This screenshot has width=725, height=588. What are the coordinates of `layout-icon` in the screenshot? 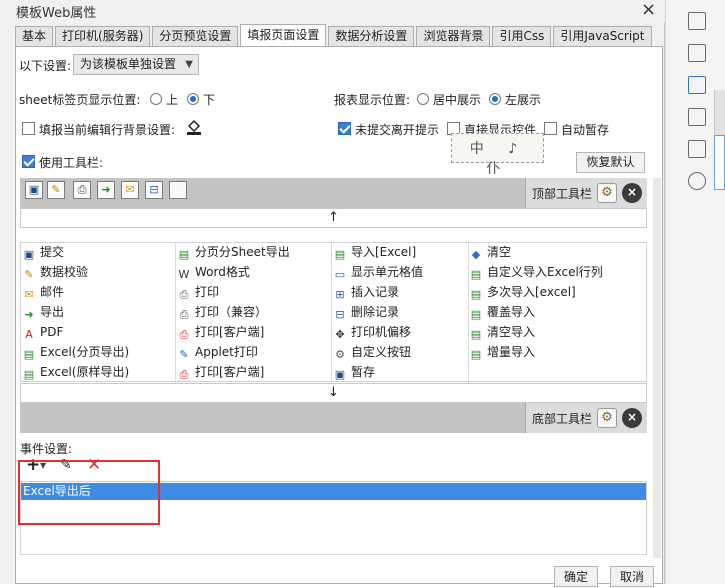 It's located at (697, 21).